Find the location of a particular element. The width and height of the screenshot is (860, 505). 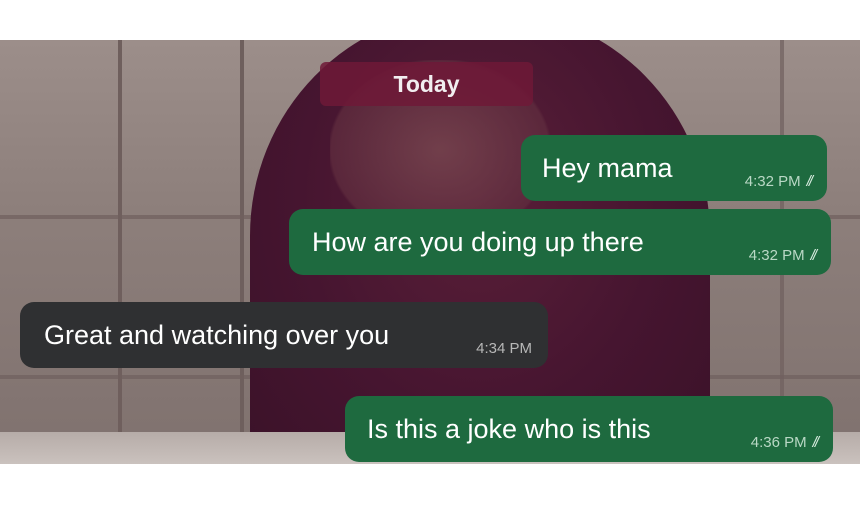

message-outgoing: Is this a joke who is this 4:36 PM // is located at coordinates (589, 429).